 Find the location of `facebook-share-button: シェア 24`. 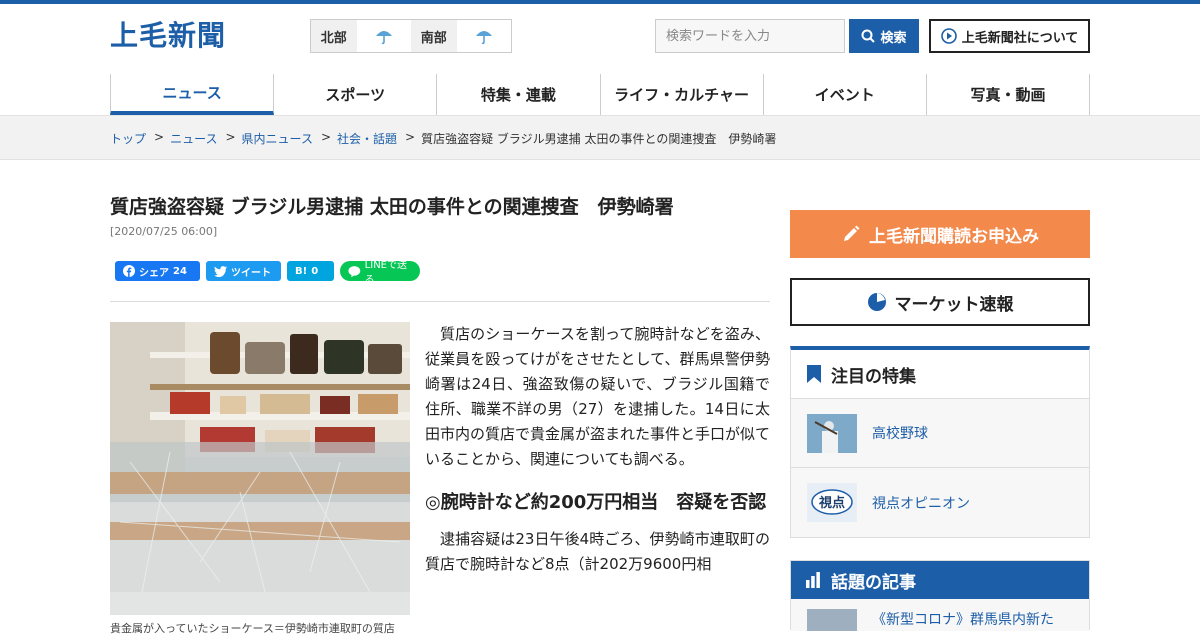

facebook-share-button: シェア 24 is located at coordinates (157, 271).